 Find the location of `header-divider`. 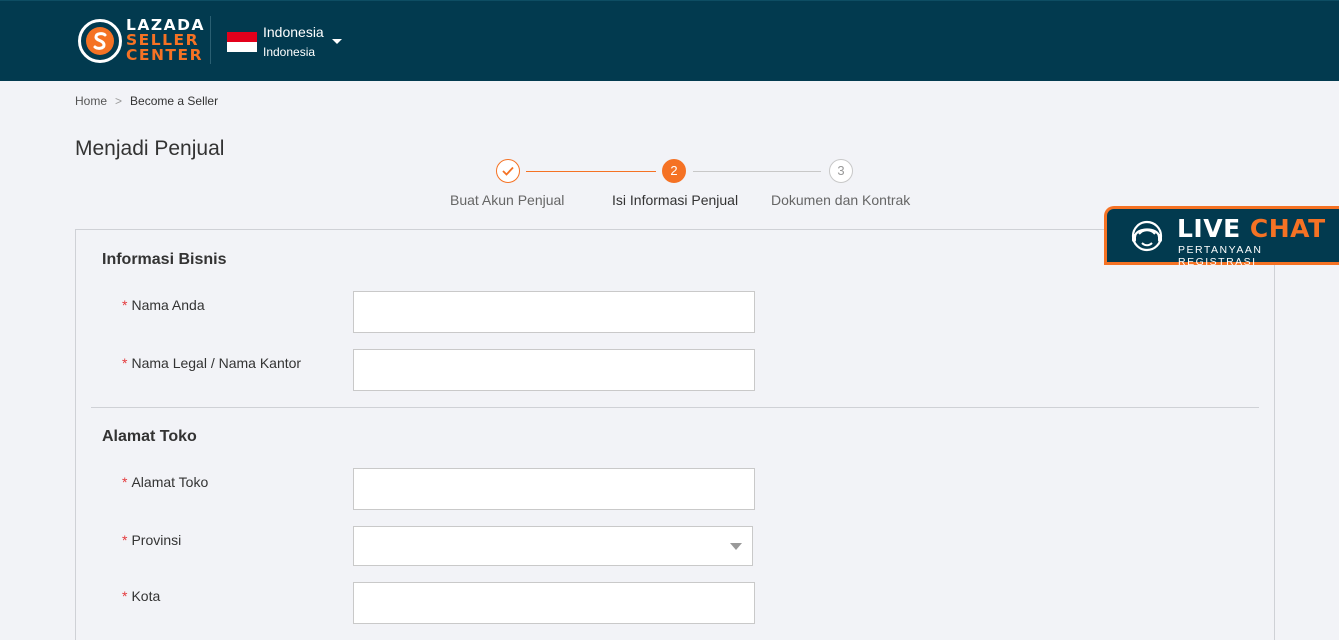

header-divider is located at coordinates (210, 40).